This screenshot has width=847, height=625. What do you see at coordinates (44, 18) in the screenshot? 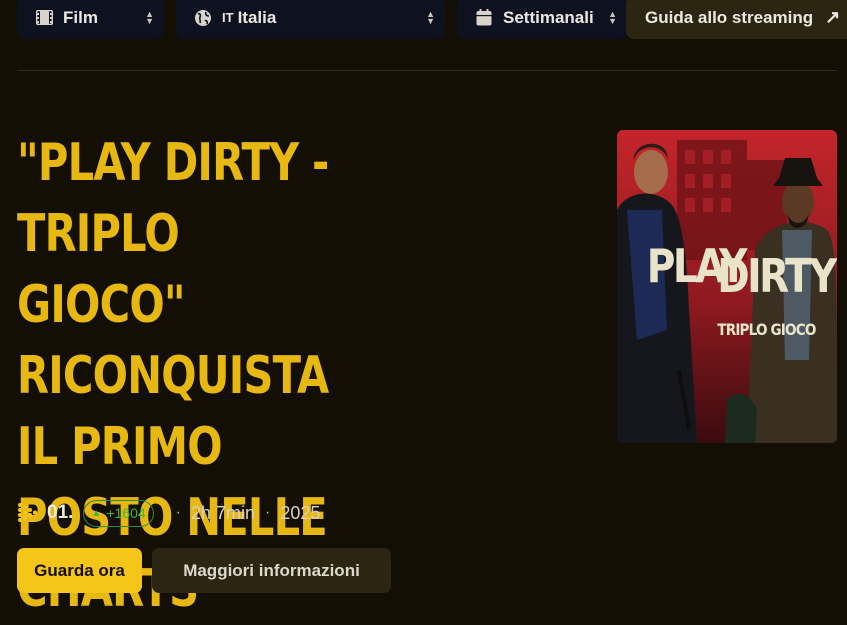
I see `film-icon` at bounding box center [44, 18].